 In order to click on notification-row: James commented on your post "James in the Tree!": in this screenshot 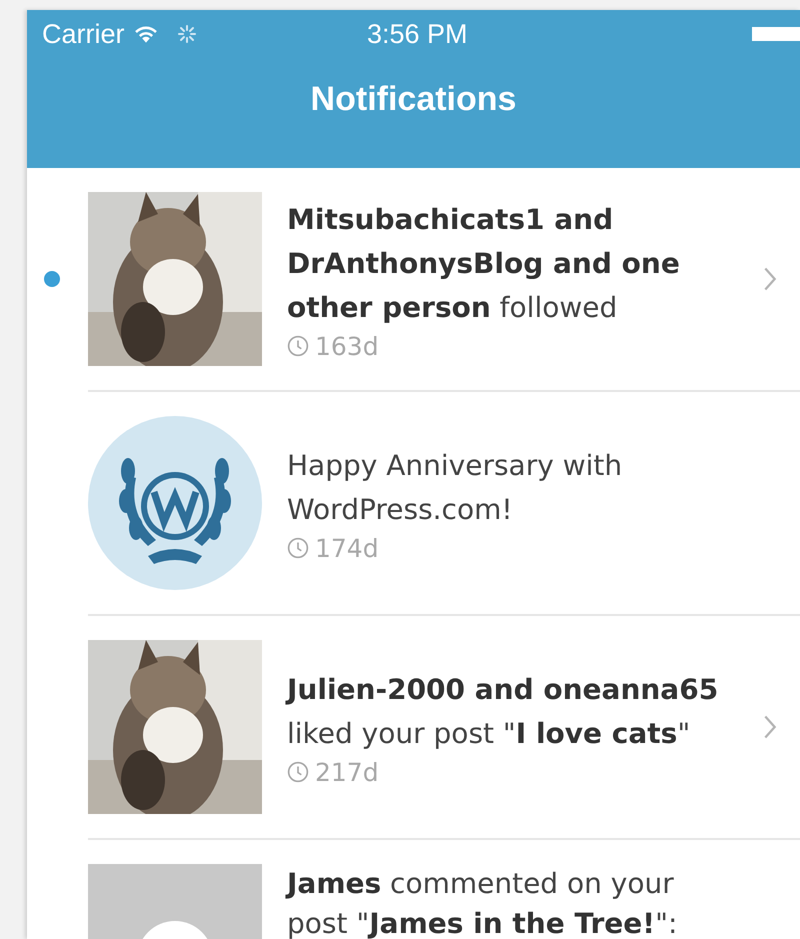, I will do `click(444, 889)`.